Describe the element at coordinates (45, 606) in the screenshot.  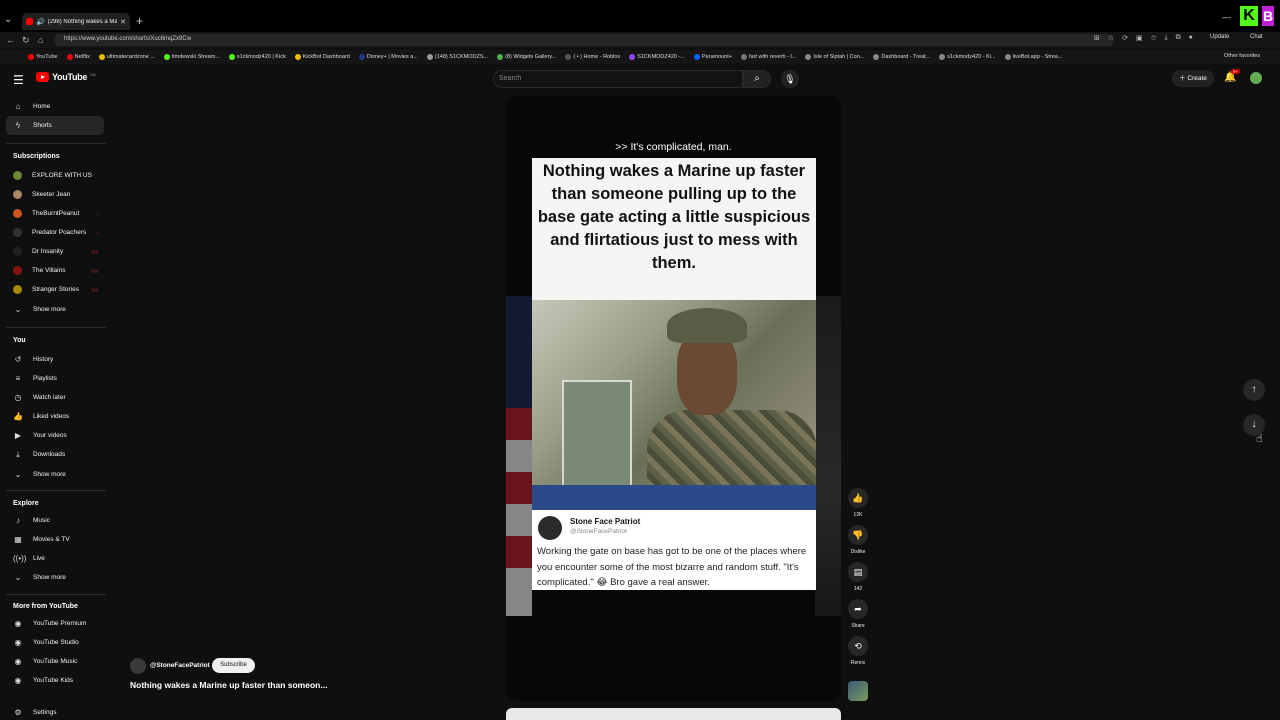
I see `more-from-youtube-heading: More from YouTube` at that location.